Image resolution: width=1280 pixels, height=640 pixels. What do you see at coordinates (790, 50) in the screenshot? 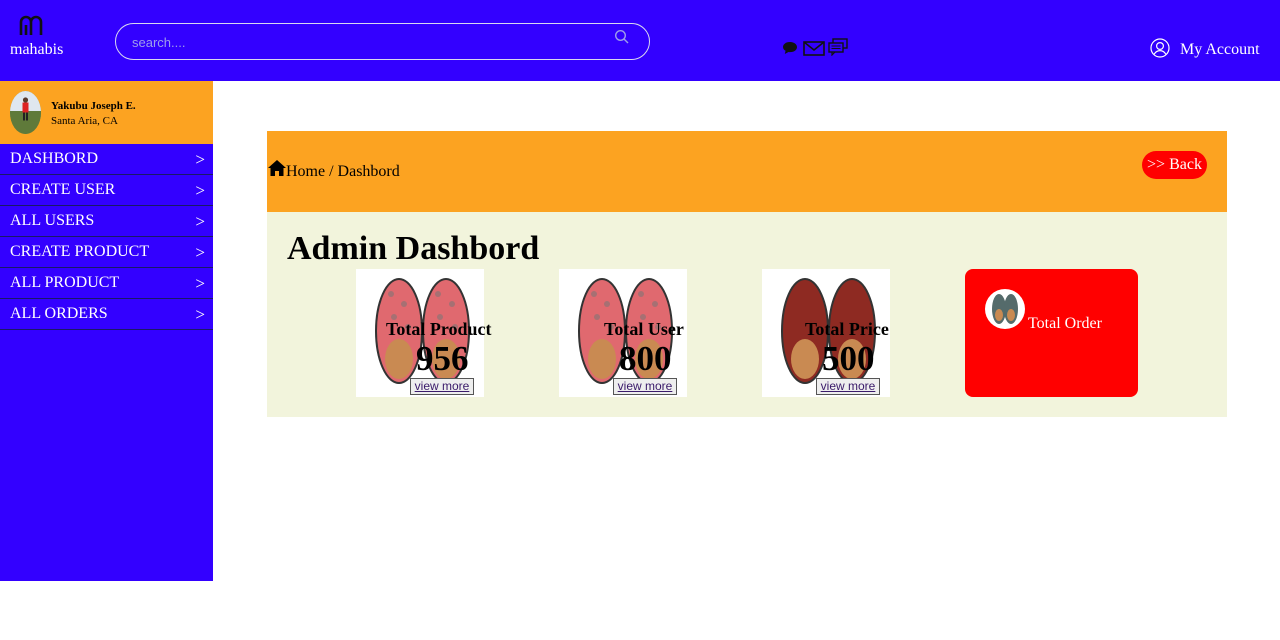
I see `chat-bubble-icon` at bounding box center [790, 50].